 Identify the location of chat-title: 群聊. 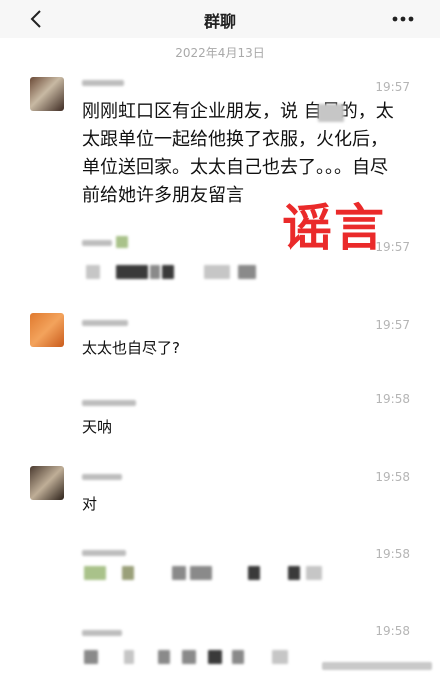
(219, 21).